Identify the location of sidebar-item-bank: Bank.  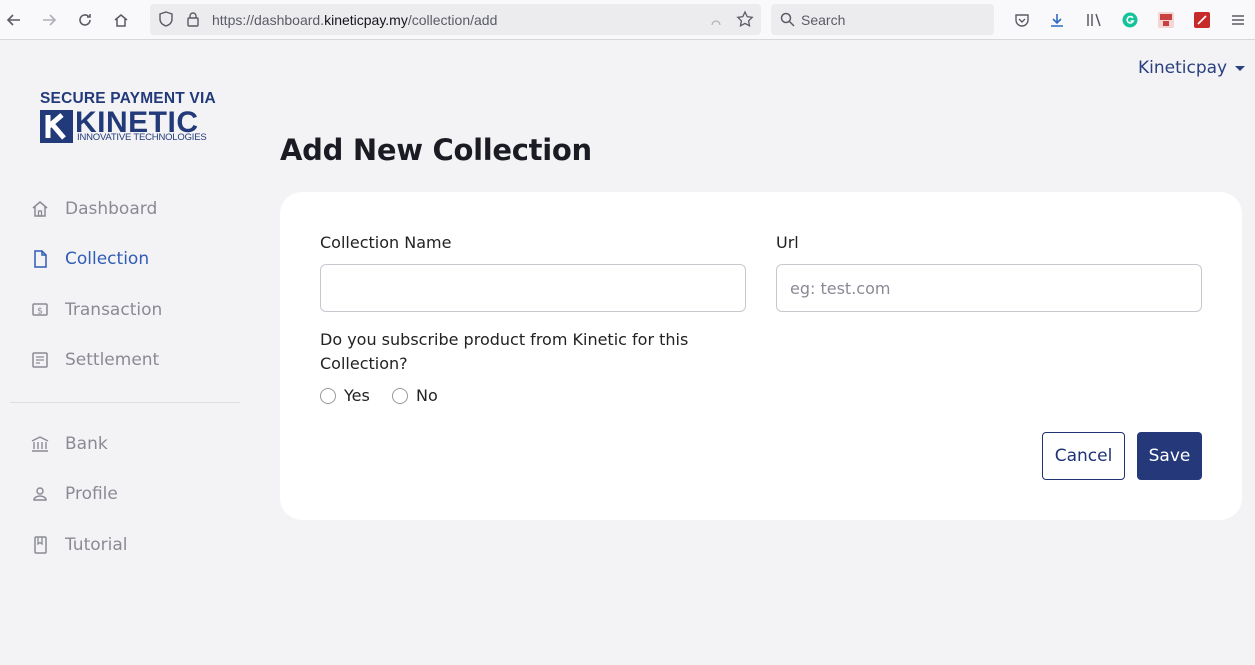
(69, 444).